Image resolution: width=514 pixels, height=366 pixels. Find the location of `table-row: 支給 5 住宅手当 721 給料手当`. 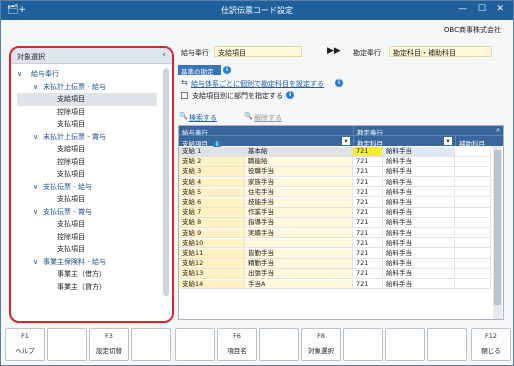

table-row: 支給 5 住宅手当 721 給料手当 is located at coordinates (335, 192).